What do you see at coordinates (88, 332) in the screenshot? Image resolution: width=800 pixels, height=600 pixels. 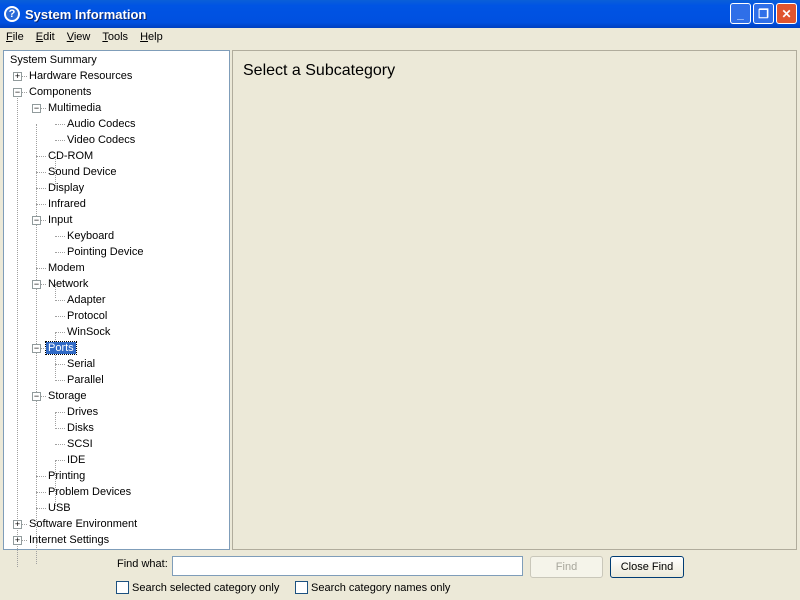 I see `tree-item-winsock: WinSock` at bounding box center [88, 332].